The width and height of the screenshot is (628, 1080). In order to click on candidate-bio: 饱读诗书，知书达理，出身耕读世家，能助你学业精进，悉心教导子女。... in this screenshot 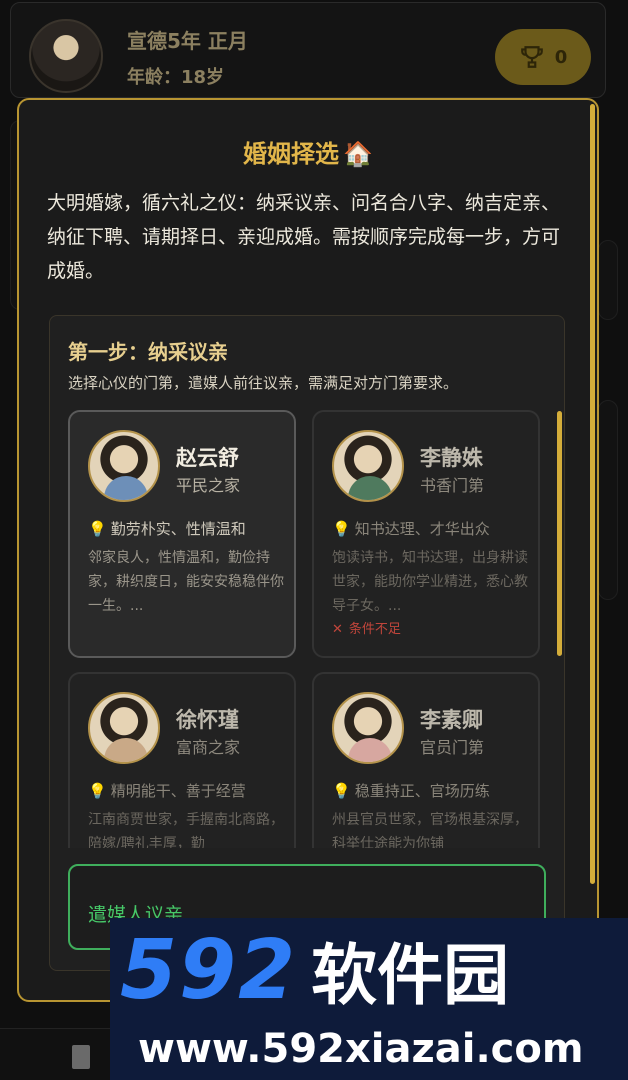, I will do `click(430, 582)`.